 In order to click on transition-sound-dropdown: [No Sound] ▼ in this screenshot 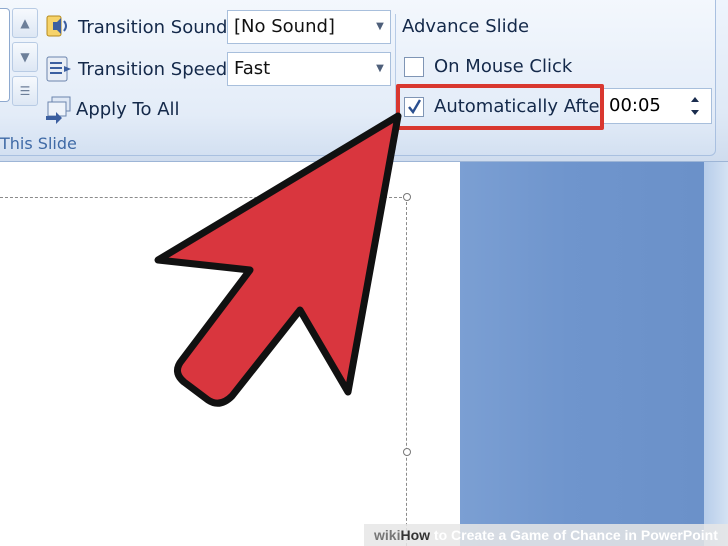, I will do `click(309, 27)`.